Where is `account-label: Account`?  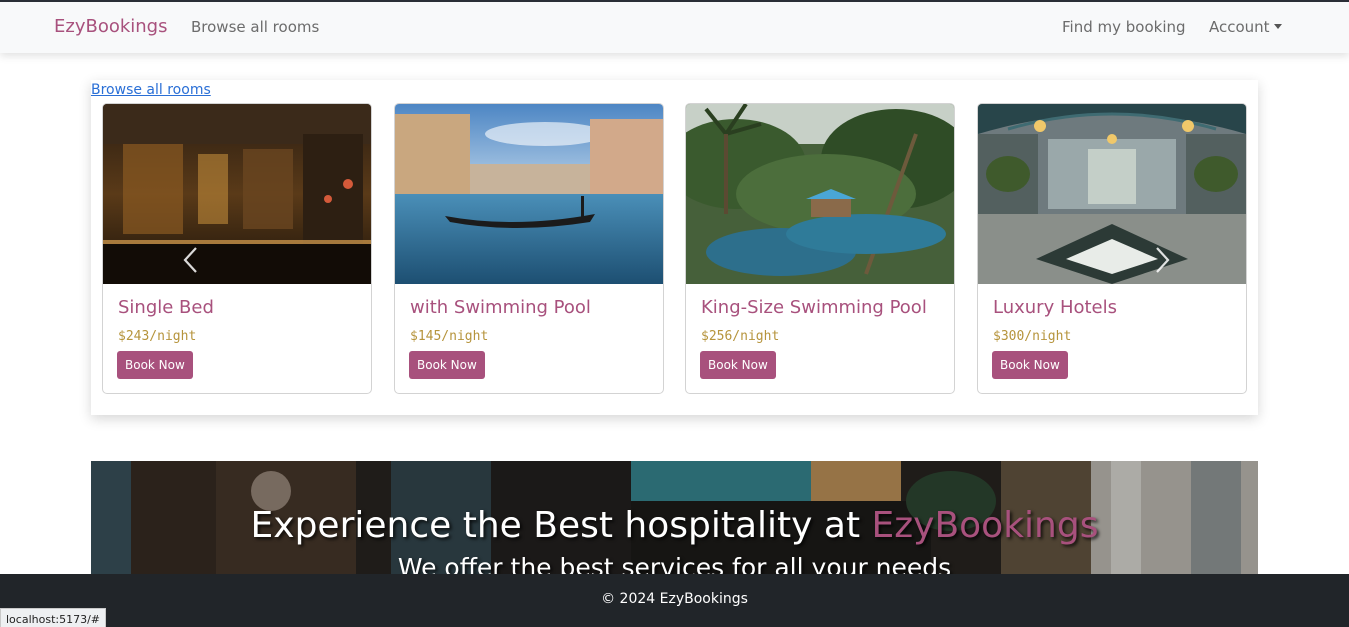
account-label: Account is located at coordinates (1239, 27).